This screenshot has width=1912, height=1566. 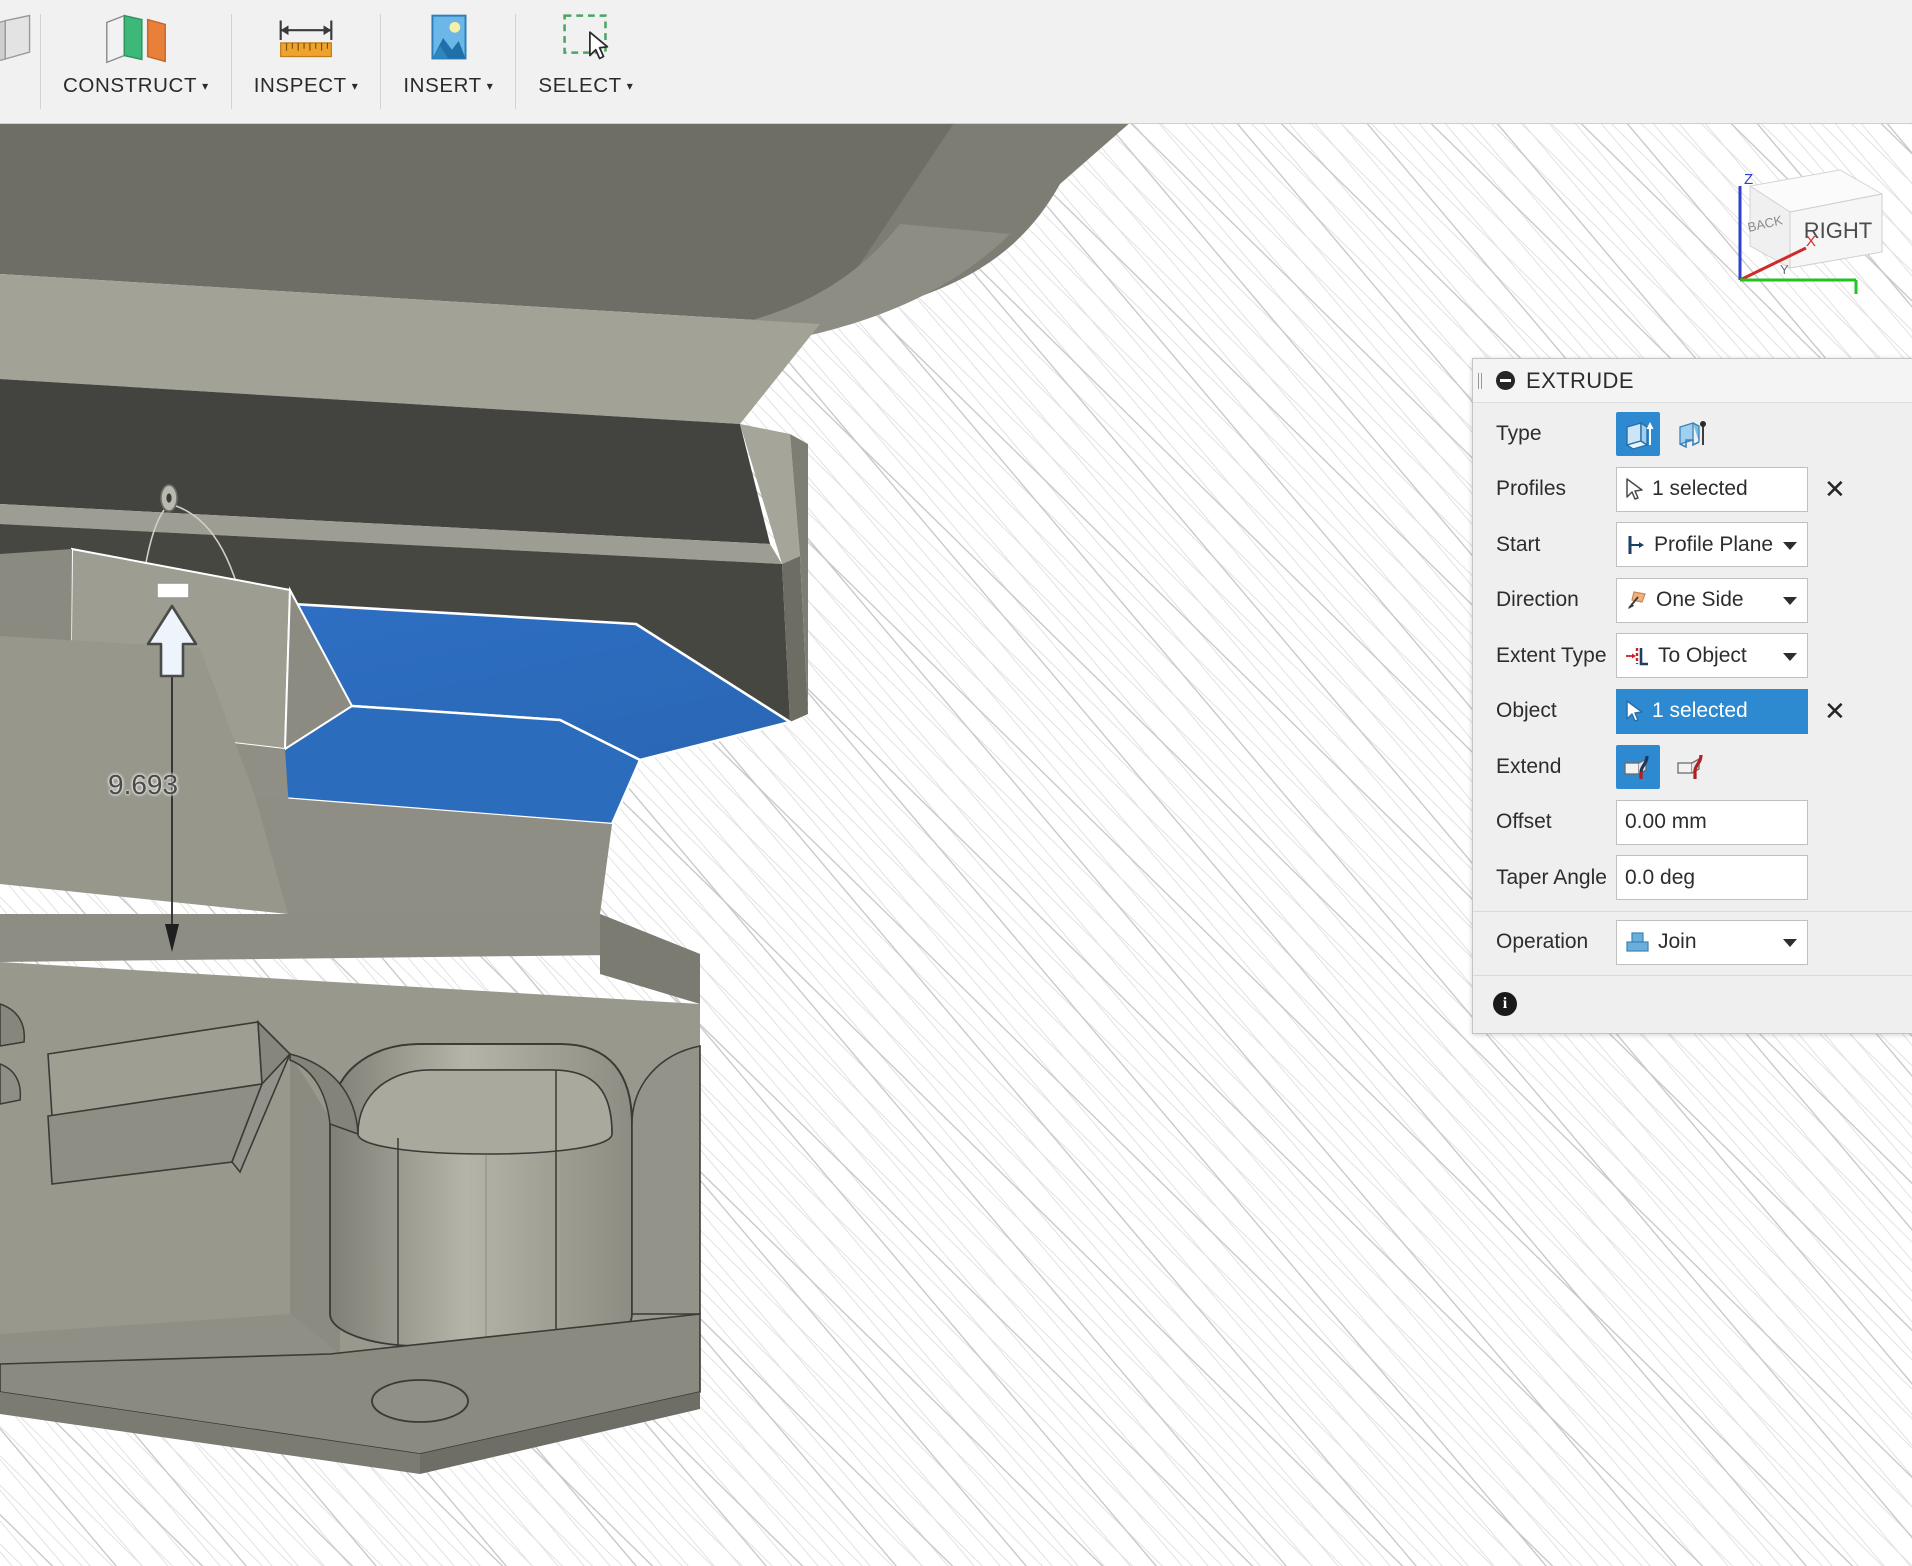 I want to click on profiles-selection-field: 1 selected, so click(x=1712, y=489).